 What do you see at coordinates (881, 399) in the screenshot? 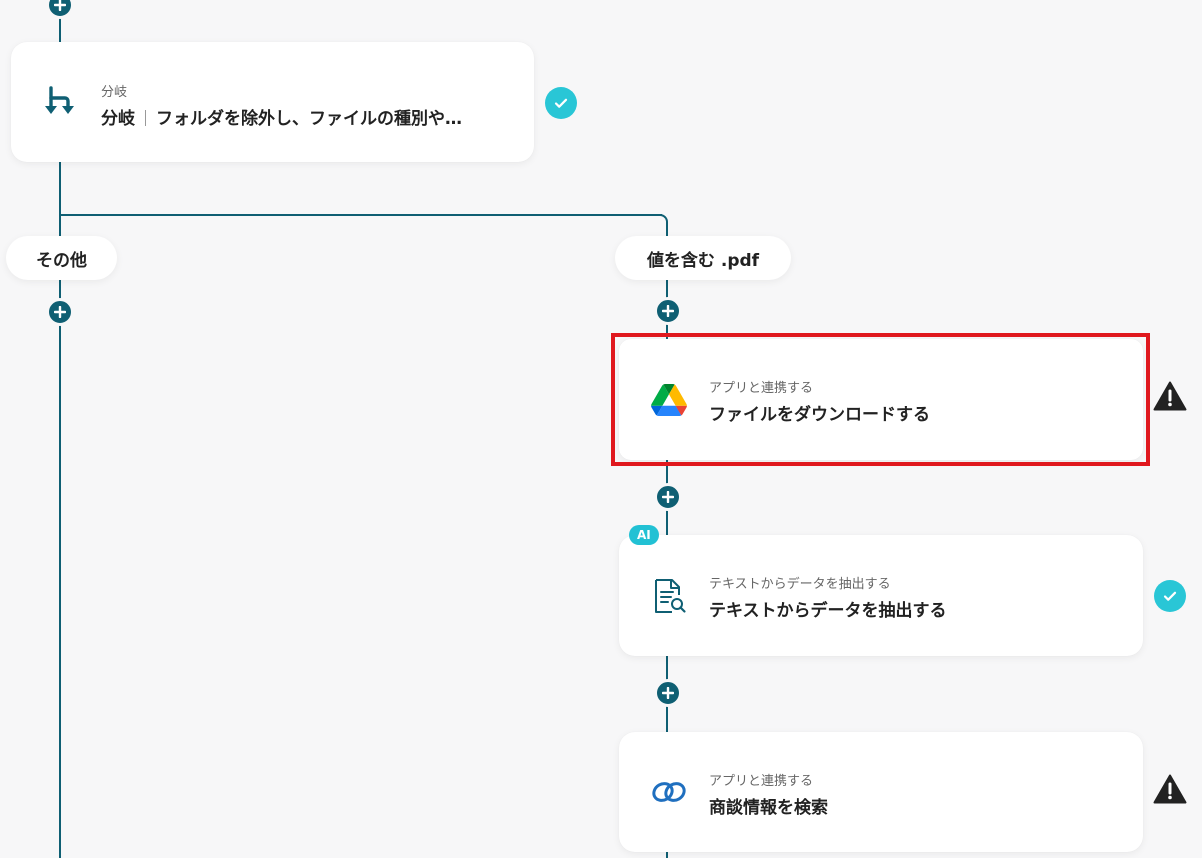
I see `step-card-download-file: アプリと連携する ファイルをダウンロードする` at bounding box center [881, 399].